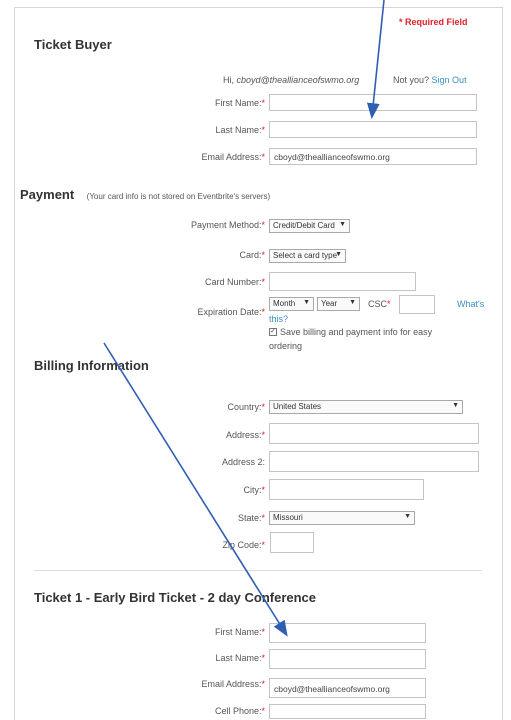 The image size is (511, 720). What do you see at coordinates (338, 304) in the screenshot?
I see `expiration-year-select: Year ▼` at bounding box center [338, 304].